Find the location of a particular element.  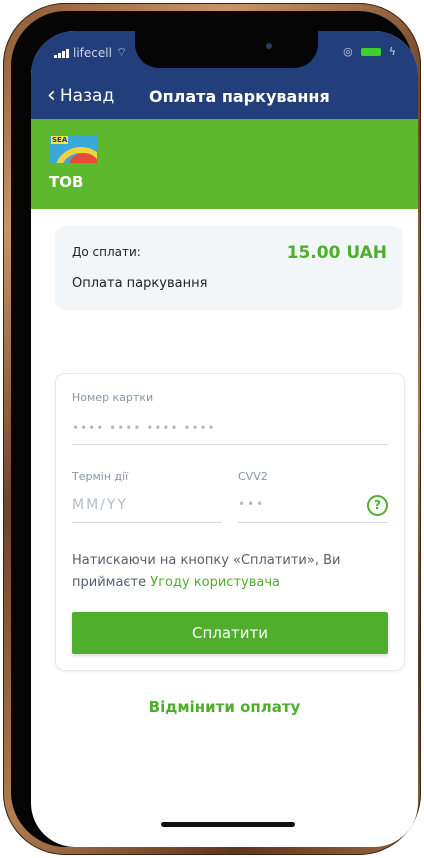

status-bar-right: ◎ ϟ is located at coordinates (369, 51).